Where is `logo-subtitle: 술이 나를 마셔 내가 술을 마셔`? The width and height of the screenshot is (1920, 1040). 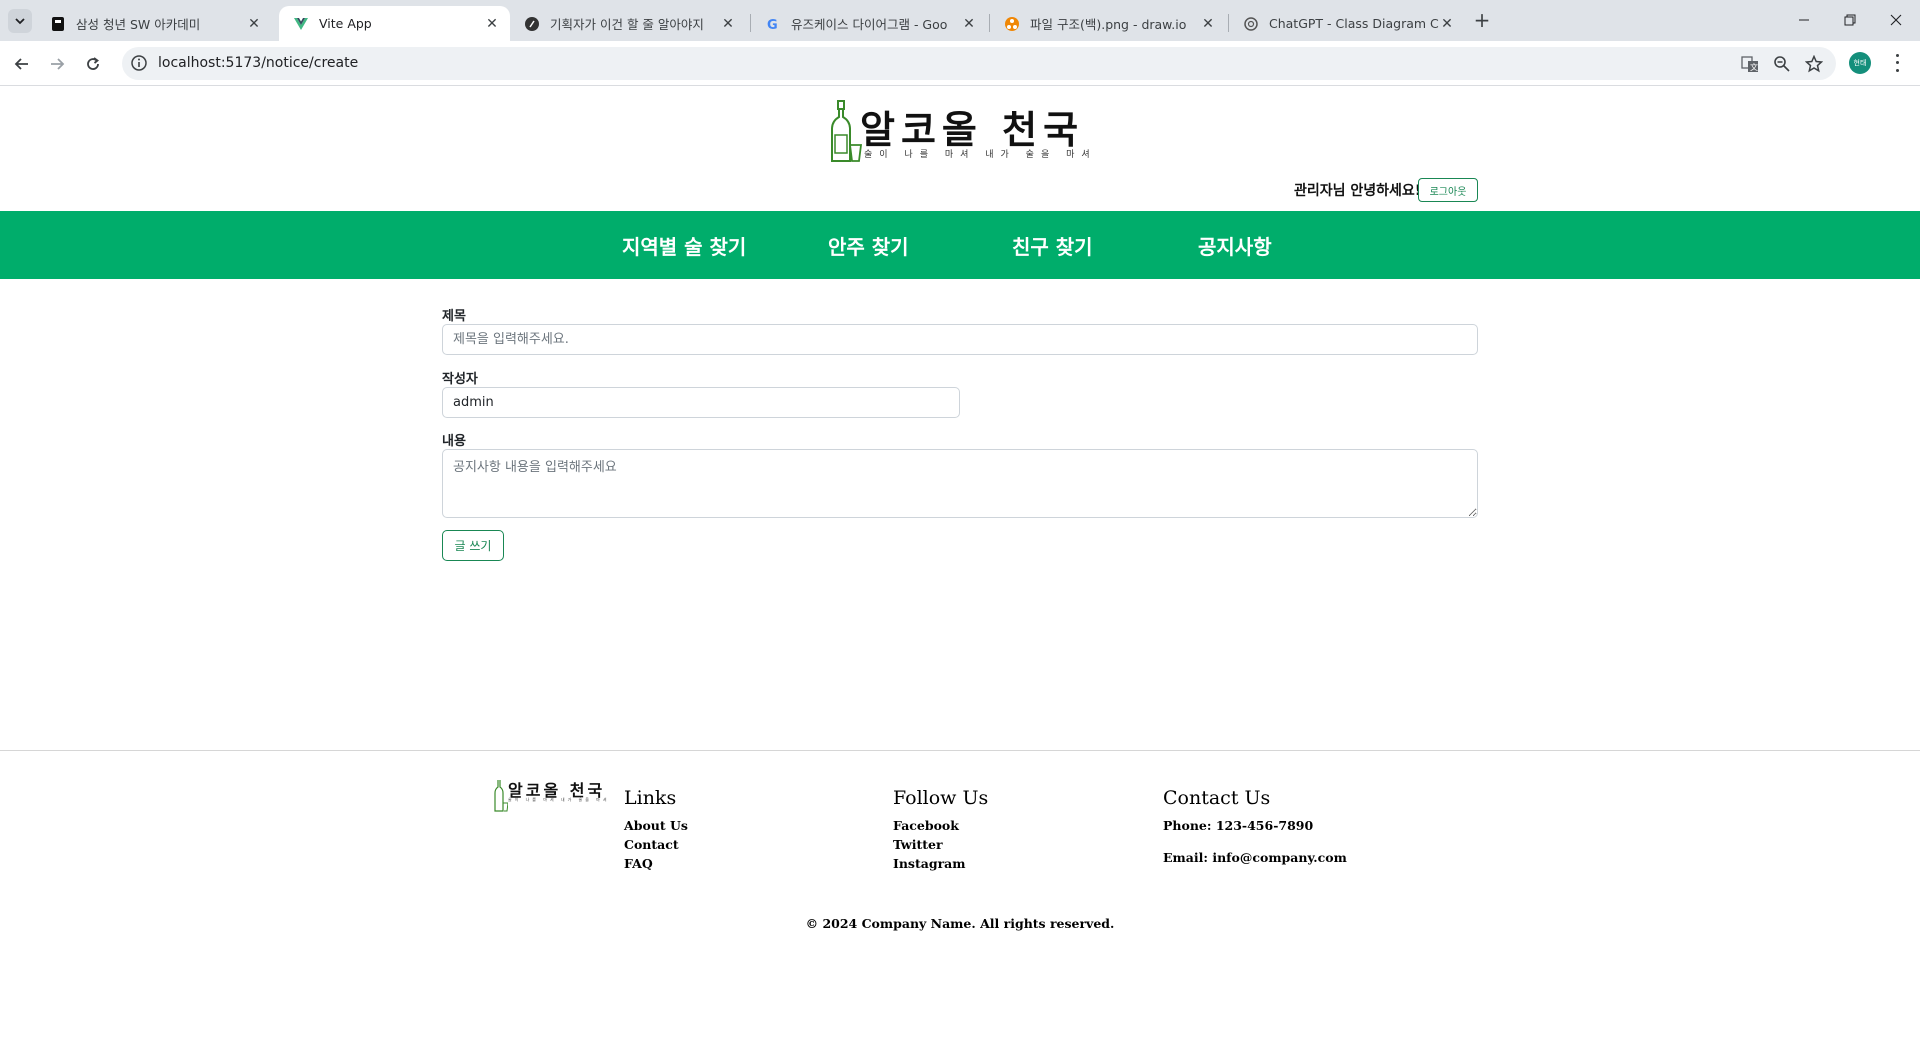 logo-subtitle: 술이 나를 마셔 내가 술을 마셔 is located at coordinates (980, 155).